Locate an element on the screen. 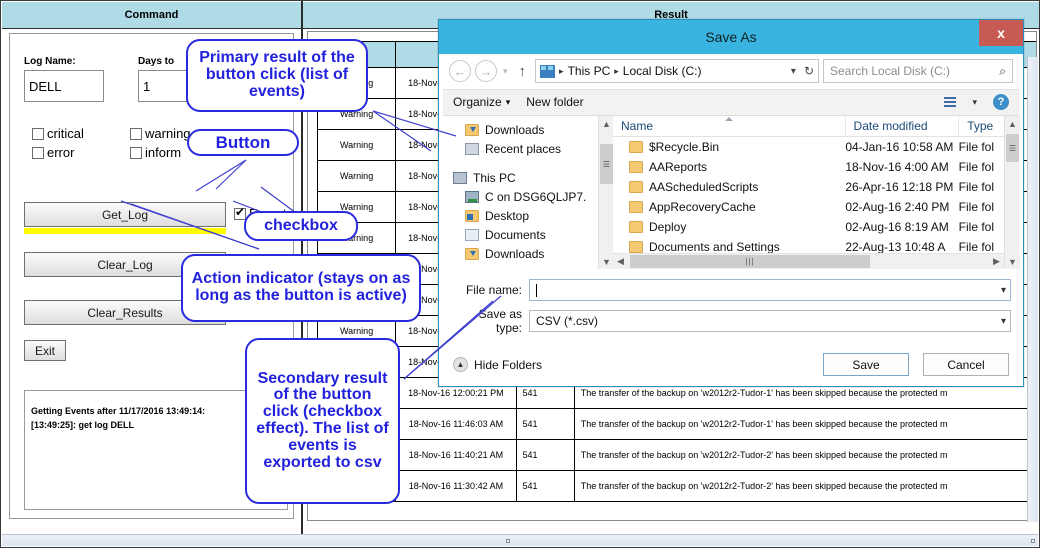 This screenshot has width=1040, height=548. folder-download-icon is located at coordinates (472, 253).